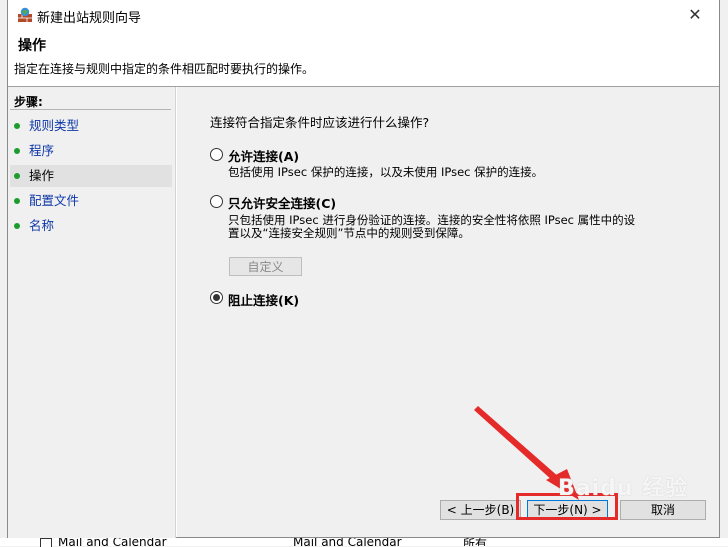 This screenshot has height=547, width=728. What do you see at coordinates (42, 150) in the screenshot?
I see `step-label: 程序` at bounding box center [42, 150].